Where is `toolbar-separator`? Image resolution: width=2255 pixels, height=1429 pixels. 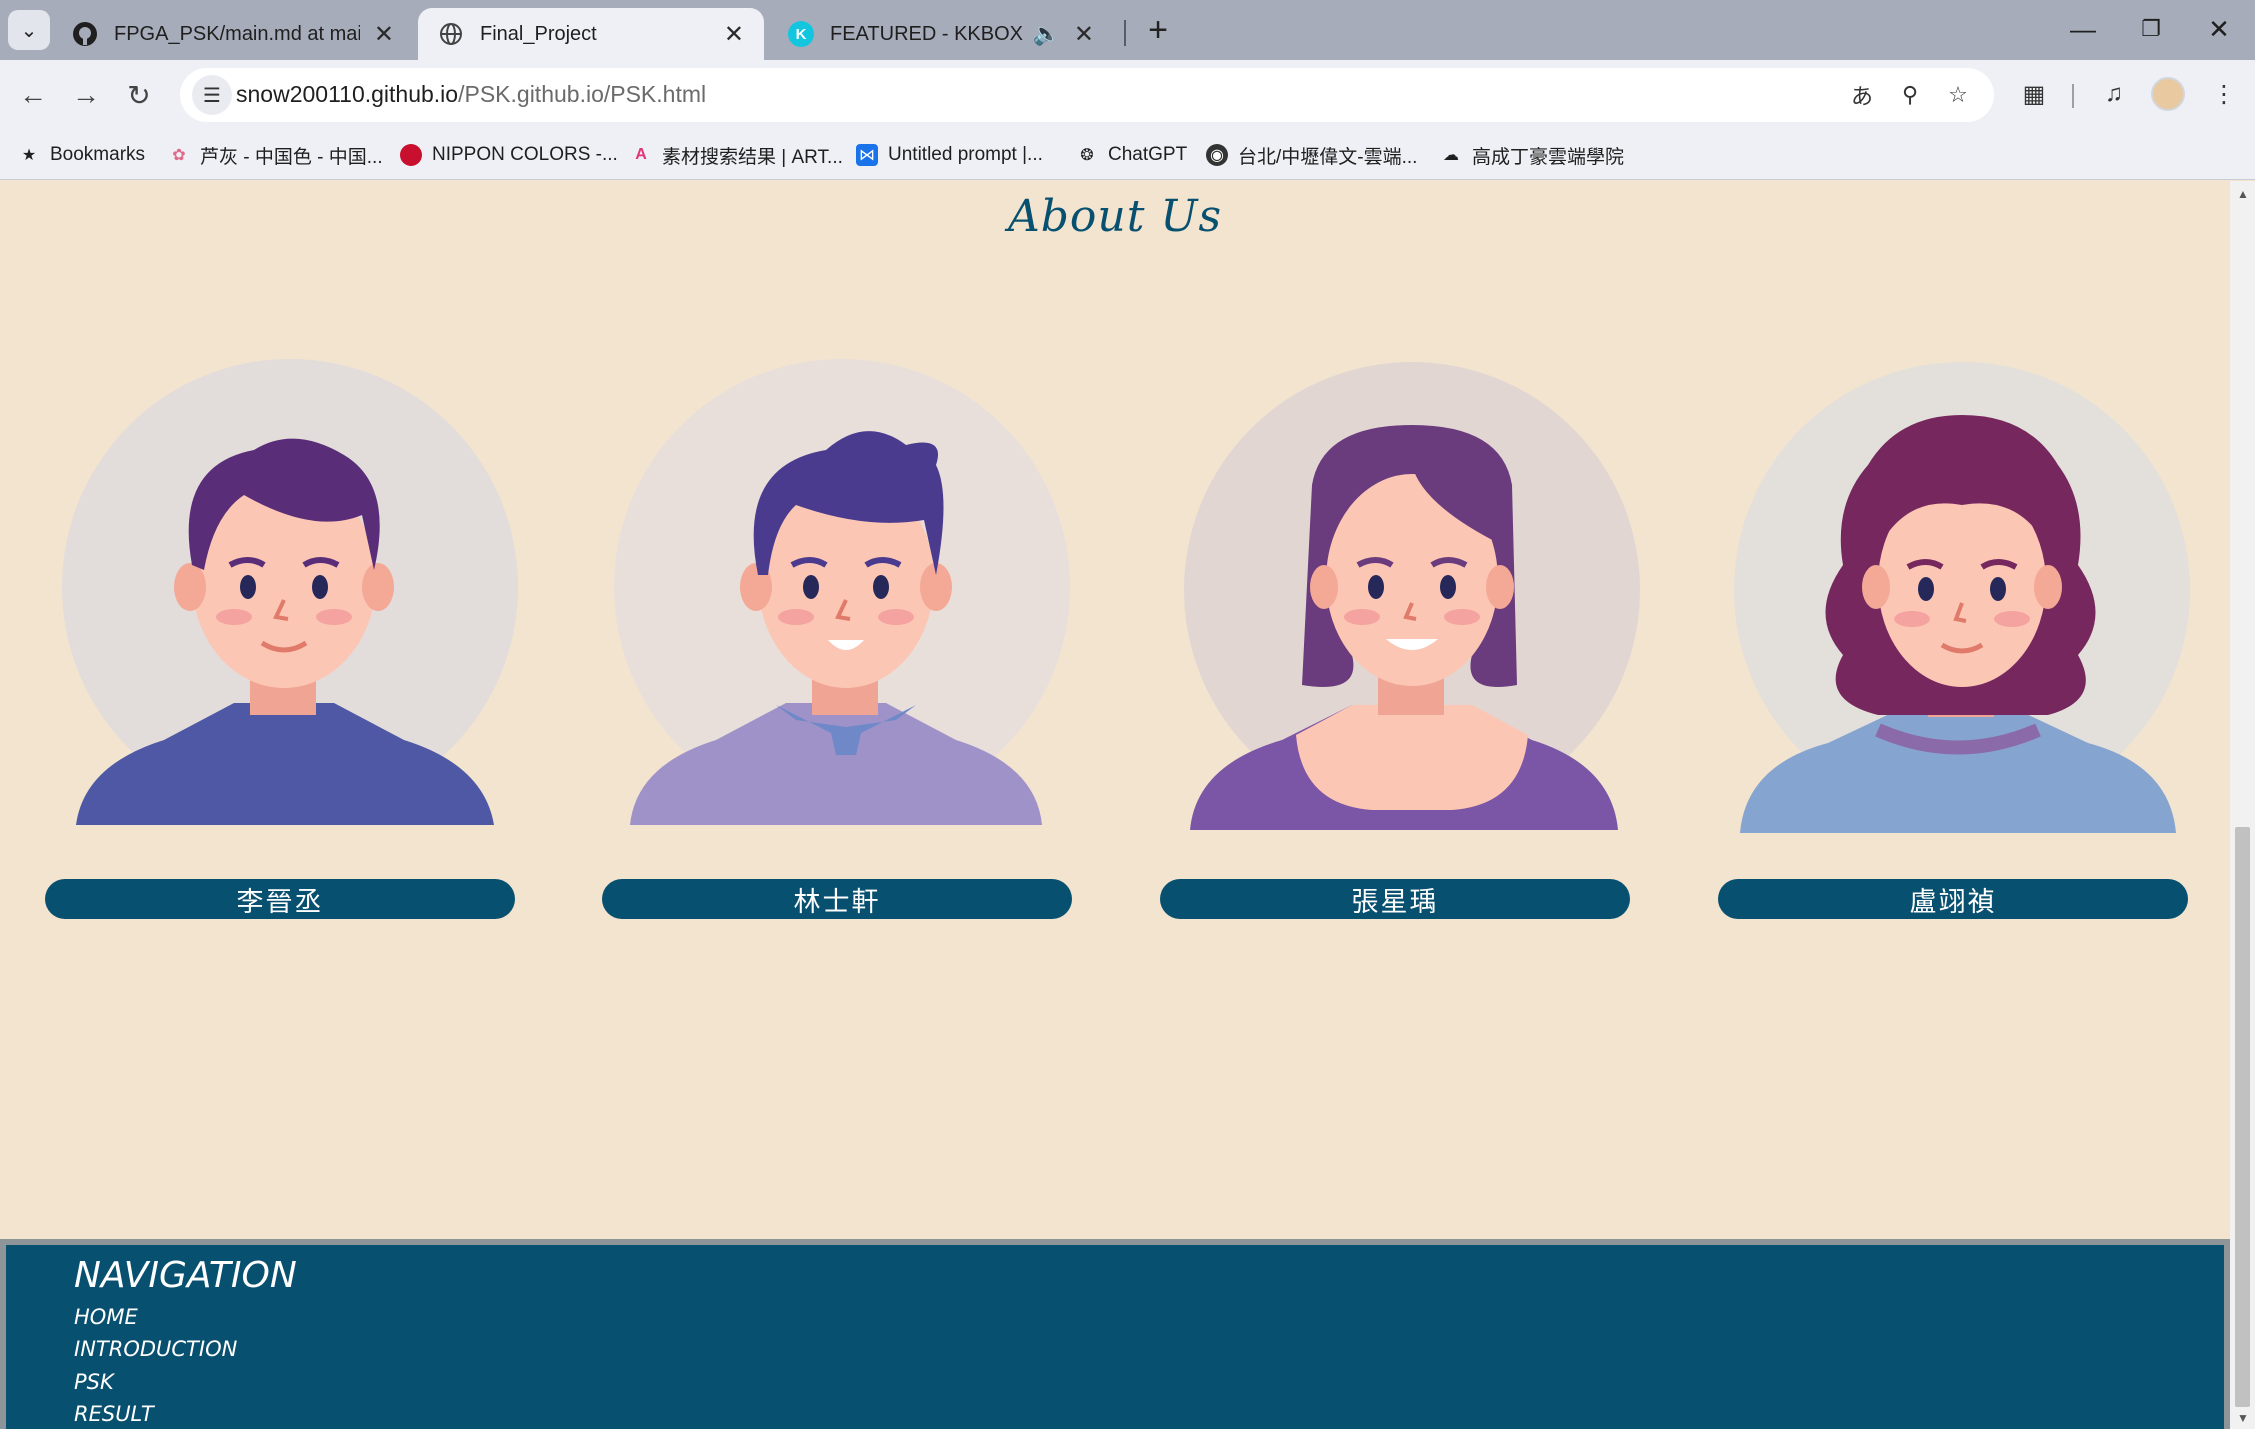 toolbar-separator is located at coordinates (2073, 96).